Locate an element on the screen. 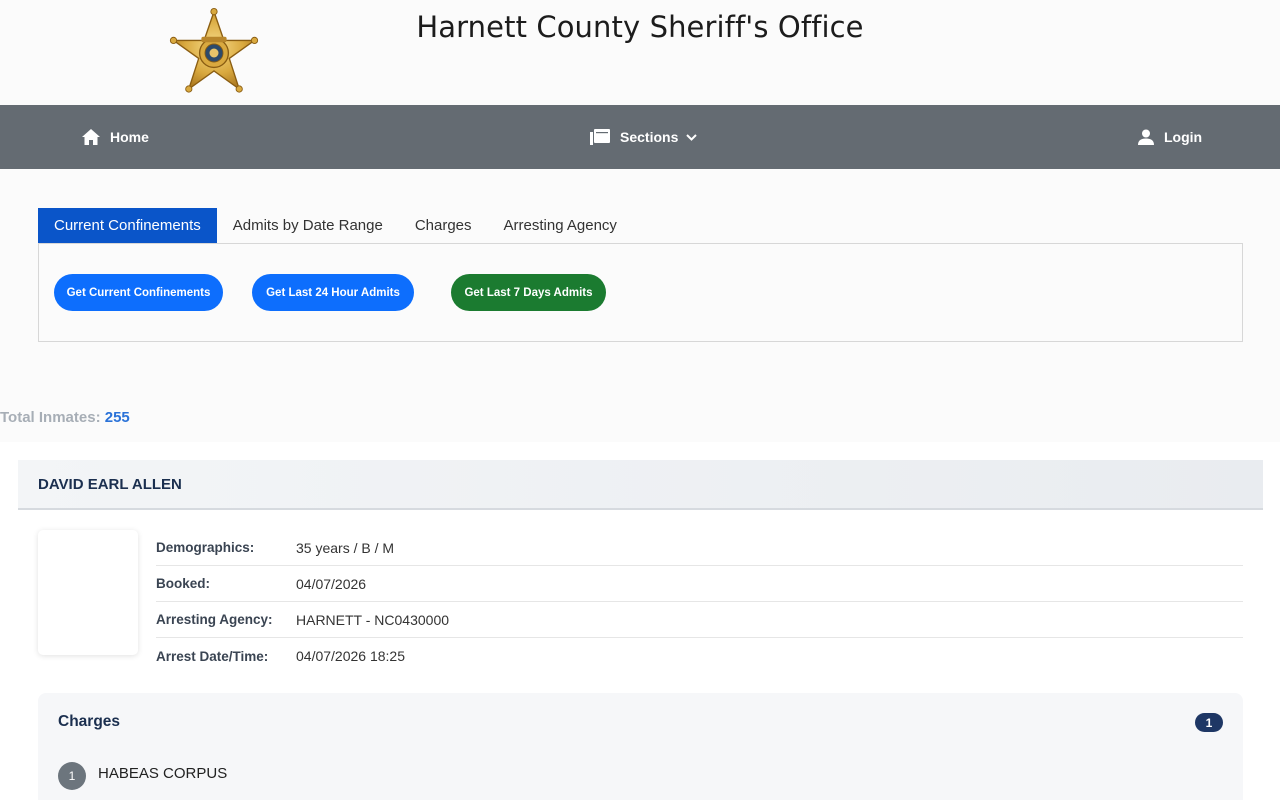  detail-row-arresting-agency: Arresting Agency: HARNETT - NC0430000 is located at coordinates (699, 620).